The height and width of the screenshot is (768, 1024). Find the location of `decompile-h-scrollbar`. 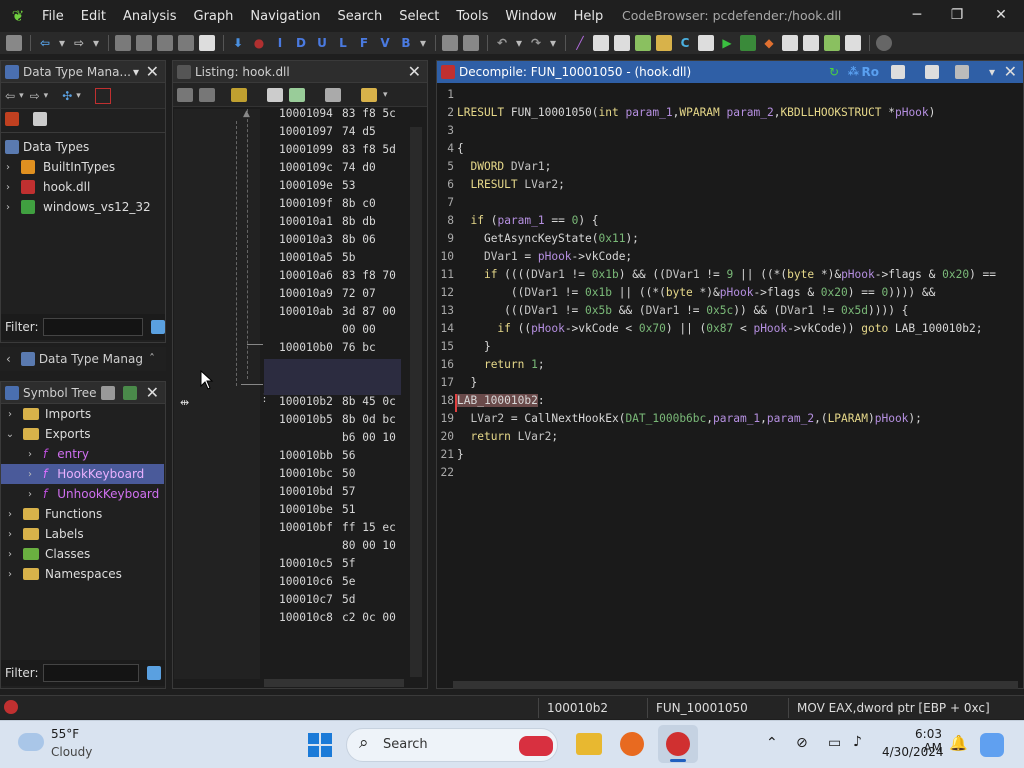

decompile-h-scrollbar is located at coordinates (735, 685).